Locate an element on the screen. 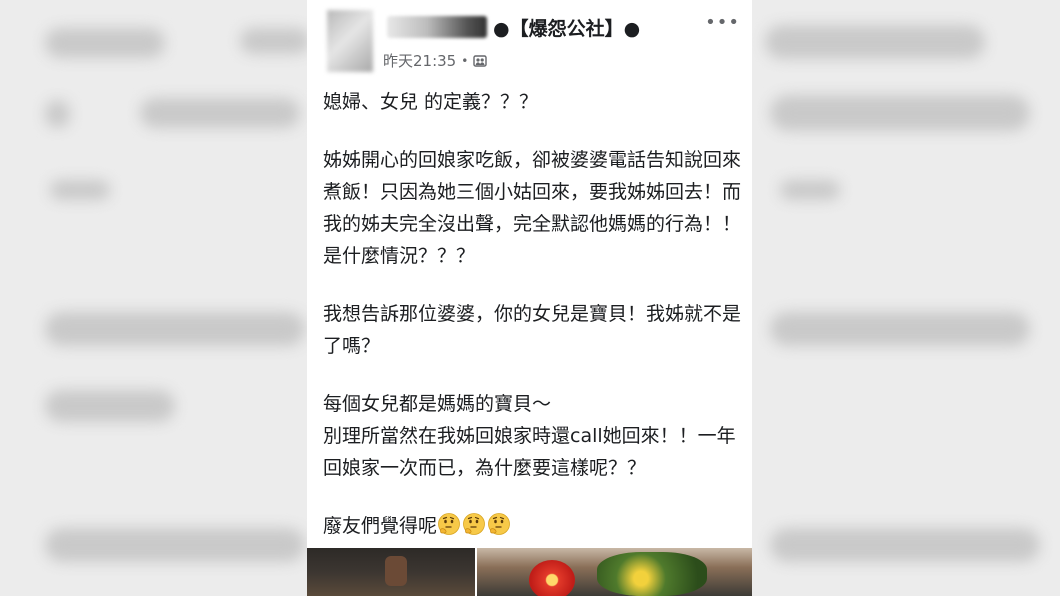 This screenshot has height=596, width=1060. post-meta: 昨天21:35 • is located at coordinates (435, 60).